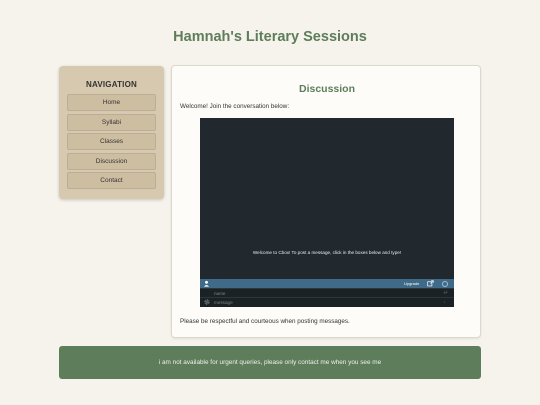 This screenshot has height=405, width=540. What do you see at coordinates (324, 302) in the screenshot?
I see `chat-message-input` at bounding box center [324, 302].